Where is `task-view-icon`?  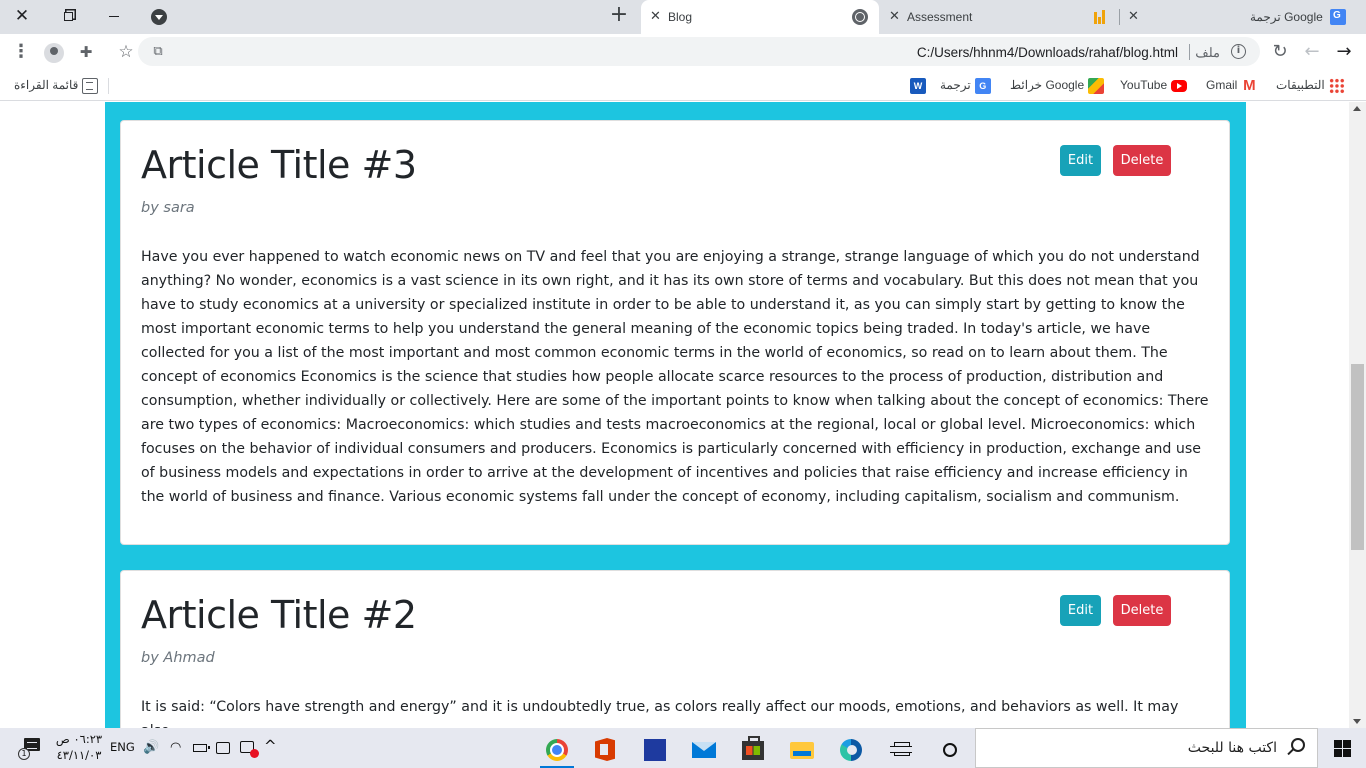 task-view-icon is located at coordinates (901, 749).